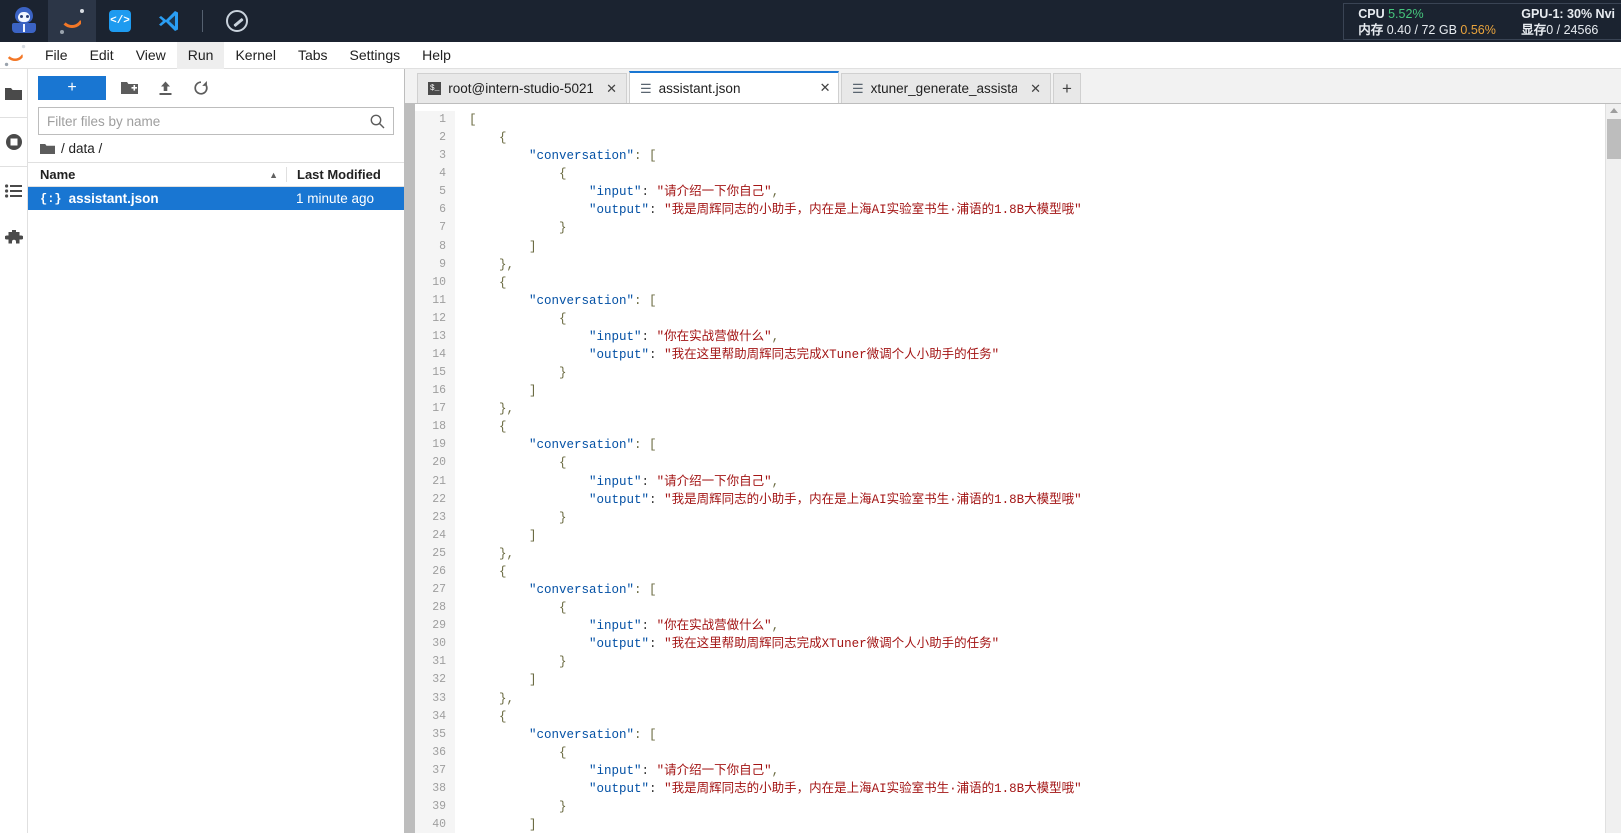 The width and height of the screenshot is (1621, 833). I want to click on refresh-button, so click(201, 88).